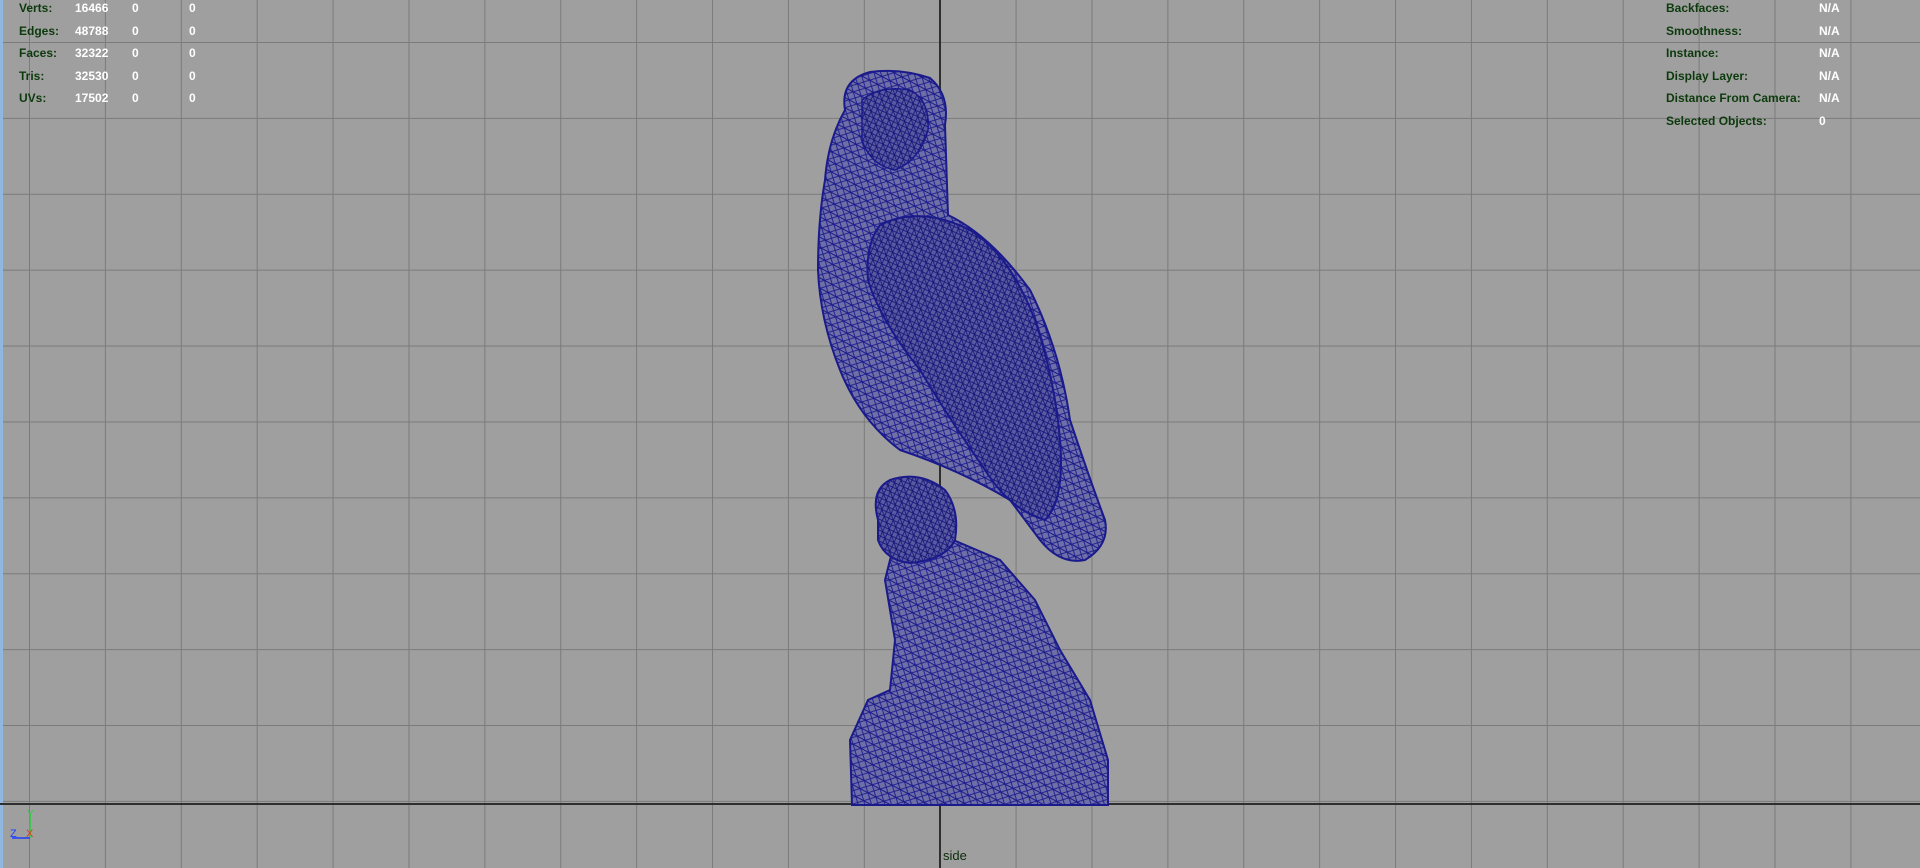 The width and height of the screenshot is (1920, 868). Describe the element at coordinates (92, 30) in the screenshot. I see `hud-value: 48788` at that location.